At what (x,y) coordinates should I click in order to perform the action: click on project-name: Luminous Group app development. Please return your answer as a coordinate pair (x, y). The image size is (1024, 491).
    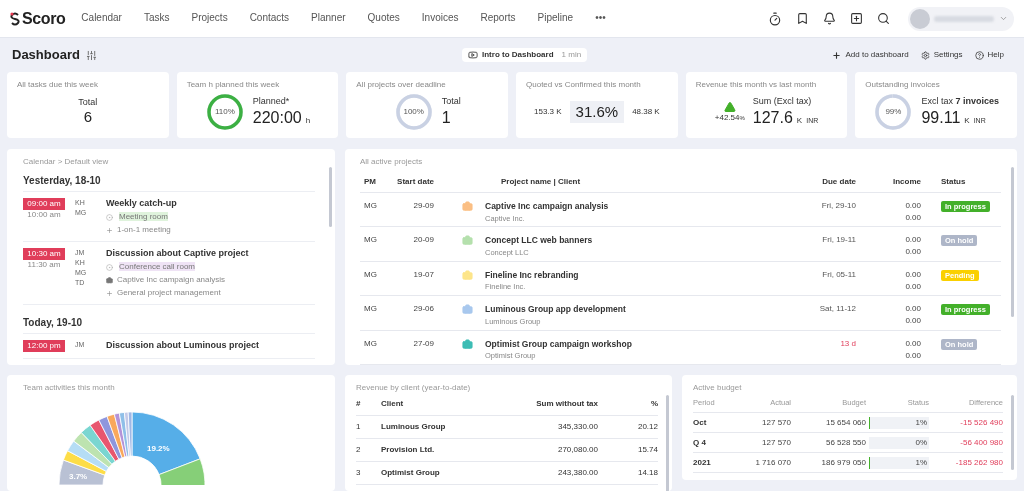
    Looking at the image, I should click on (555, 309).